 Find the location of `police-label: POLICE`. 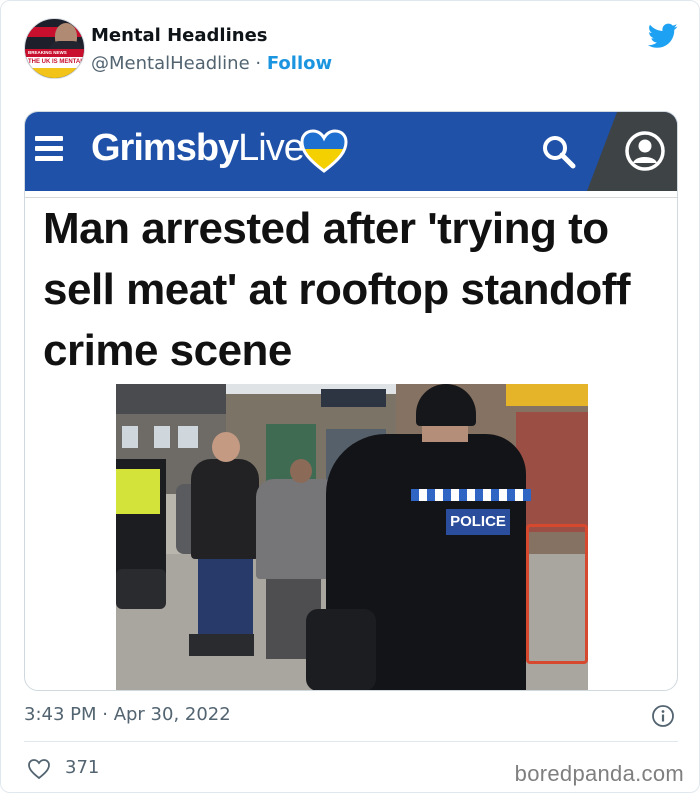

police-label: POLICE is located at coordinates (478, 522).